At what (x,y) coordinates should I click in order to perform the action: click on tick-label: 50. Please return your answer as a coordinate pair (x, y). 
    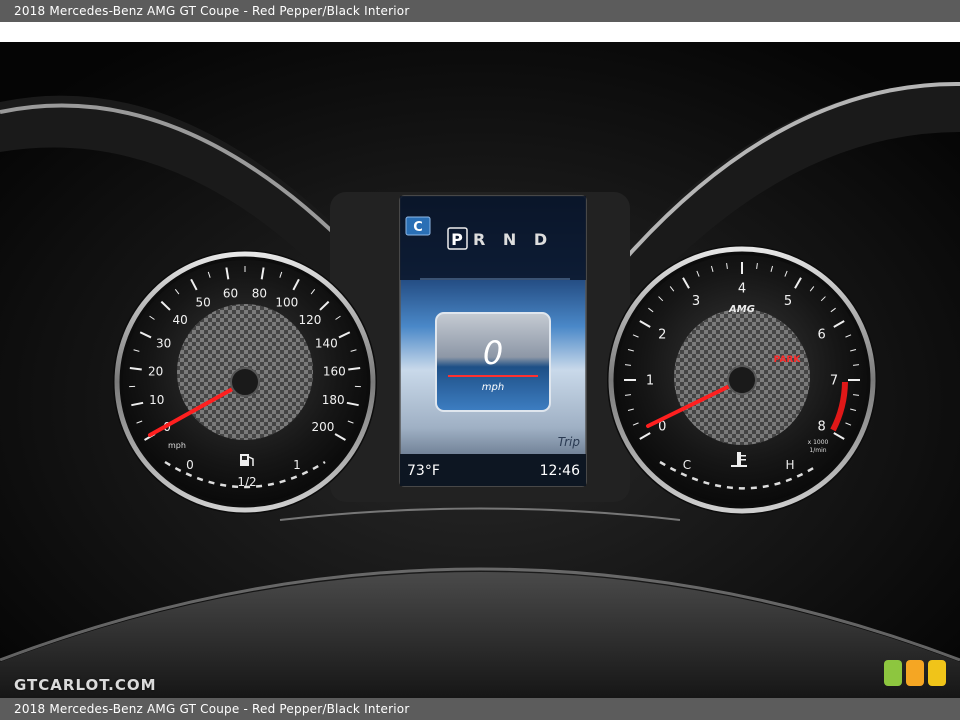
    Looking at the image, I should click on (203, 303).